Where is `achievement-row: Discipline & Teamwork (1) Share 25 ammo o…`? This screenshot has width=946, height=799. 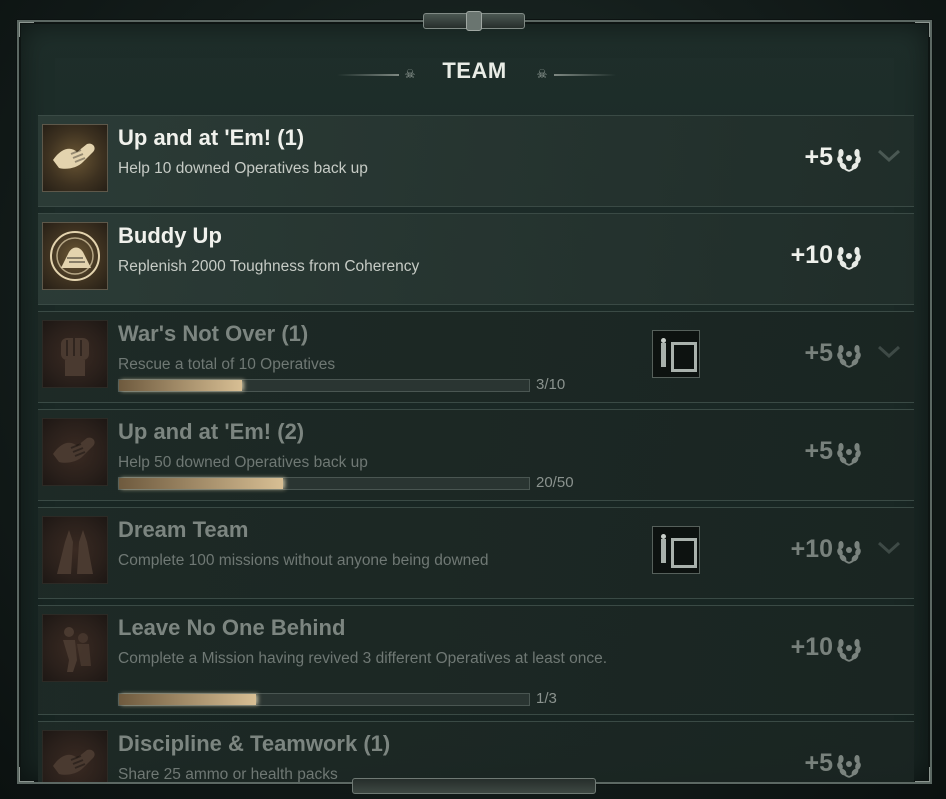
achievement-row: Discipline & Teamwork (1) Share 25 ammo o… is located at coordinates (476, 751).